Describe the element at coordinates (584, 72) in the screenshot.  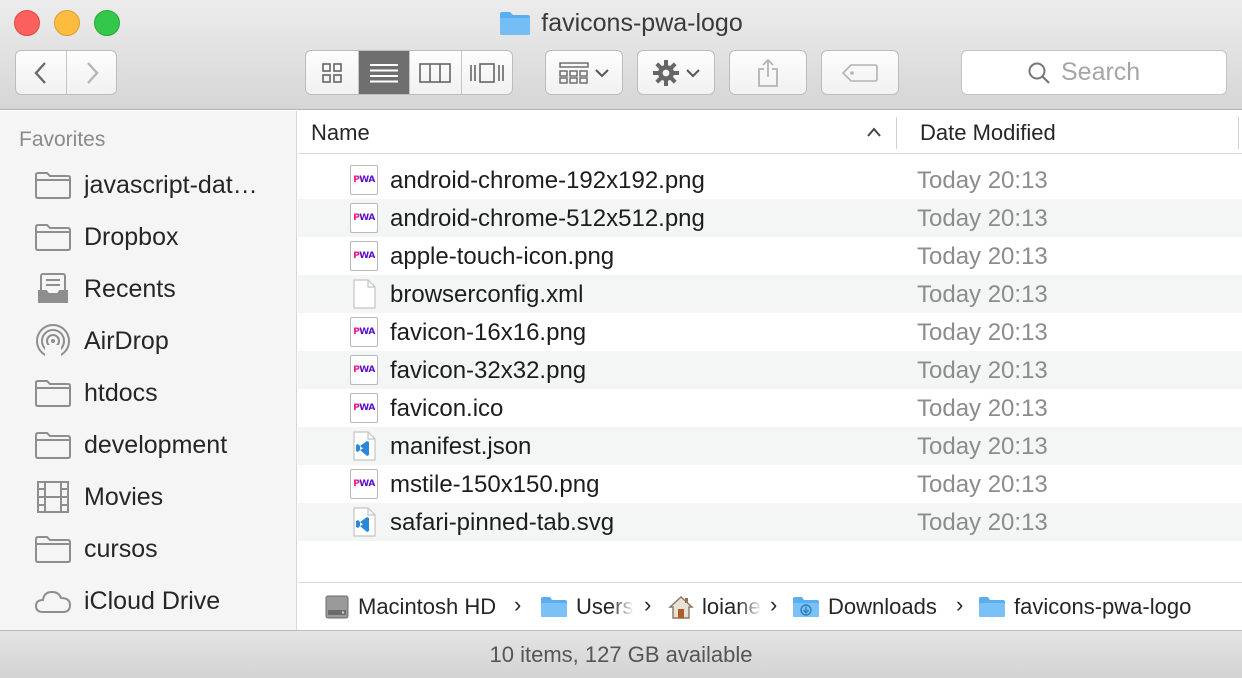
I see `arrange-button` at that location.